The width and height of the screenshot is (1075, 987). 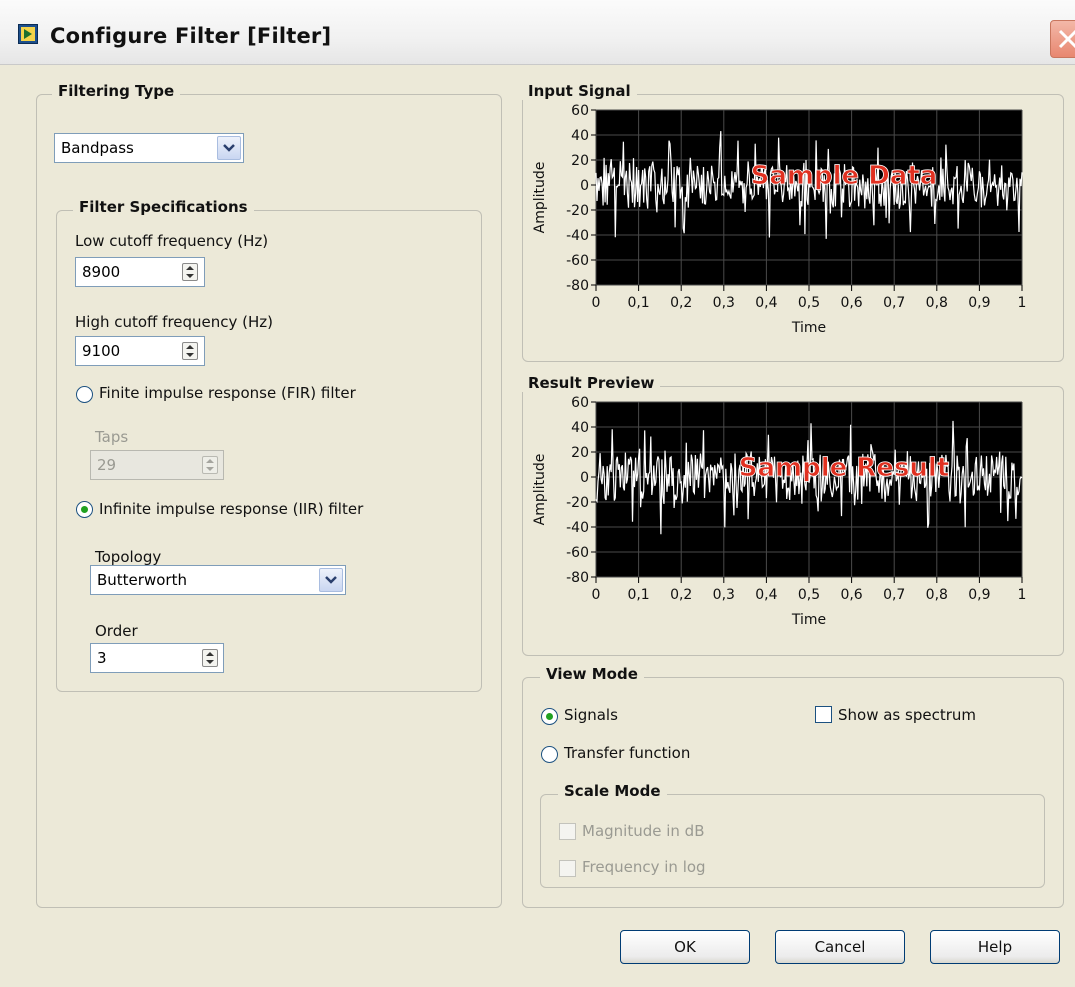 What do you see at coordinates (537, 32) in the screenshot?
I see `title-bar: Configure Filter [Filter]` at bounding box center [537, 32].